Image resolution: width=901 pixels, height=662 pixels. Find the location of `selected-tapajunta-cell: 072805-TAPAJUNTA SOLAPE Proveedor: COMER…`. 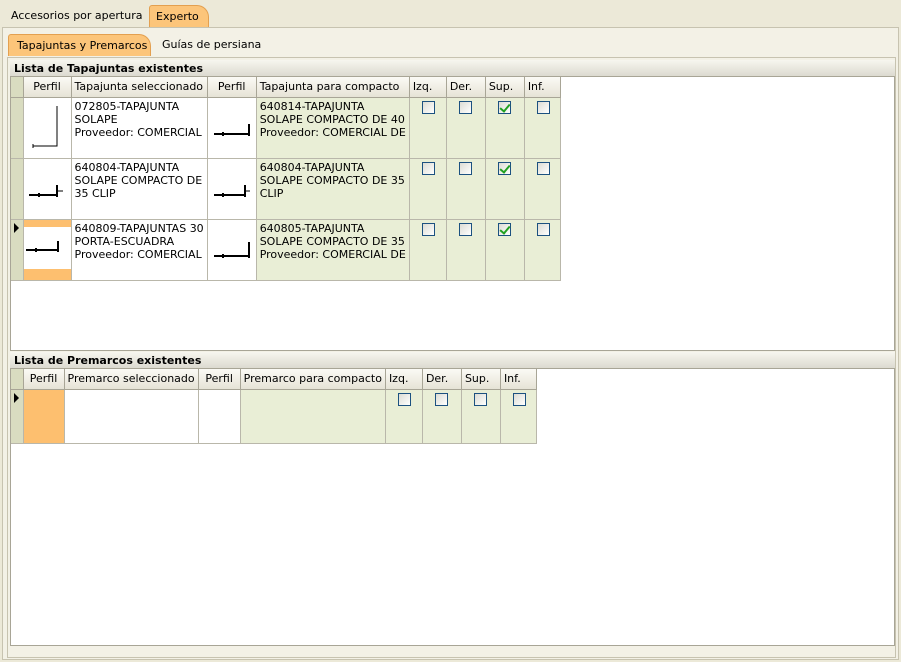

selected-tapajunta-cell: 072805-TAPAJUNTA SOLAPE Proveedor: COMER… is located at coordinates (139, 128).